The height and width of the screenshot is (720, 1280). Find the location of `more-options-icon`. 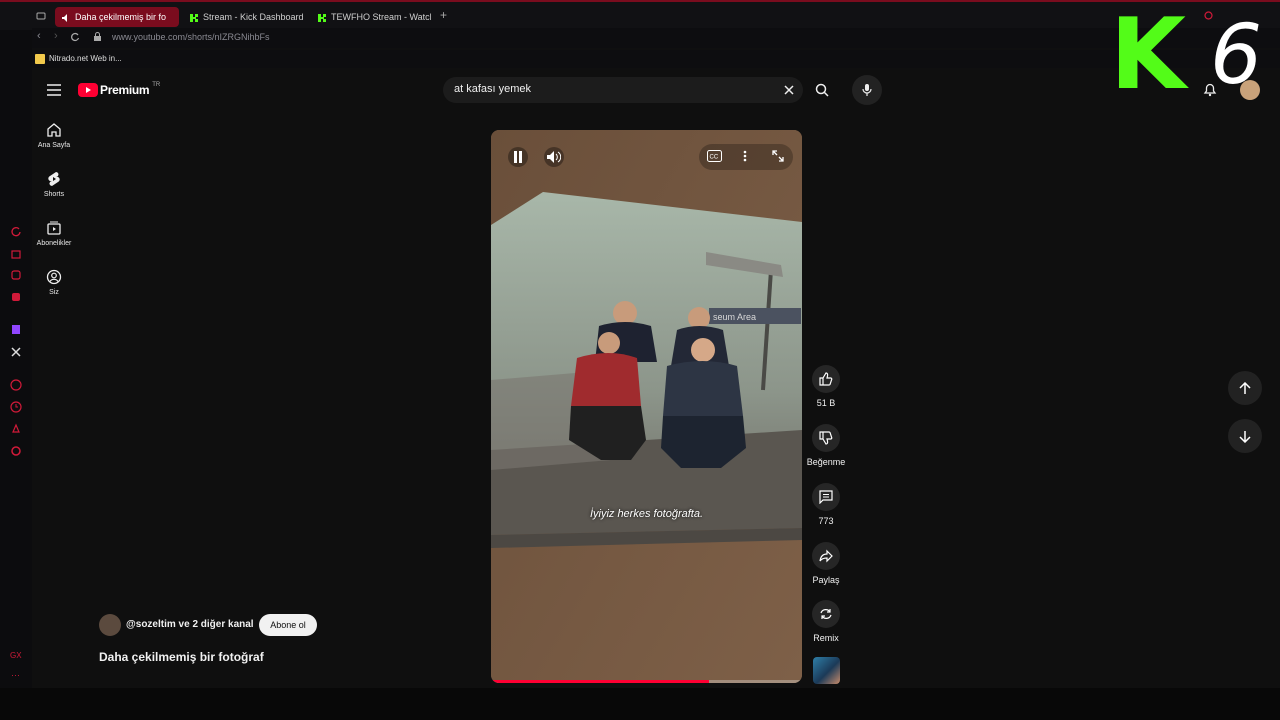

more-options-icon is located at coordinates (745, 156).